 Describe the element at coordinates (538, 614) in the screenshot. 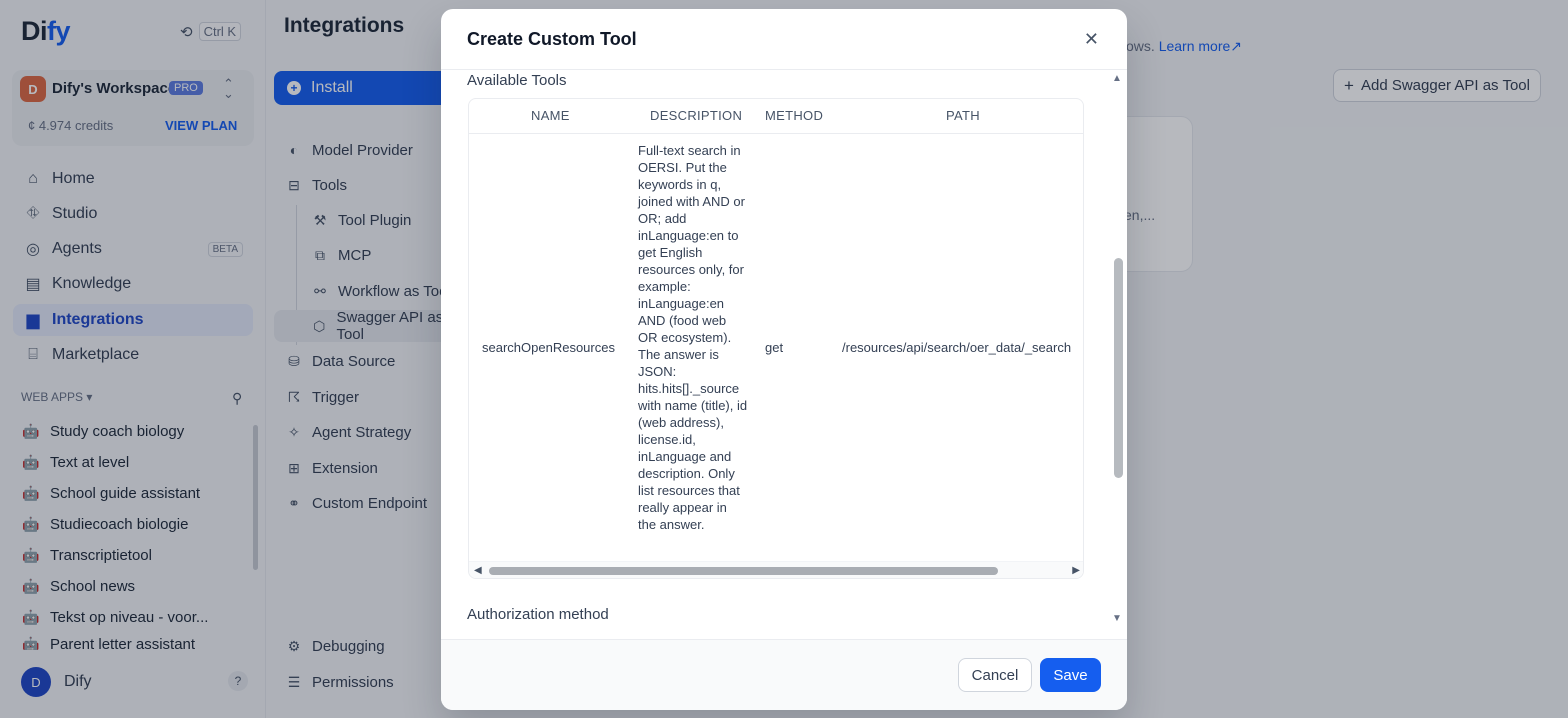

I see `authorization-method-label: Authorization method` at that location.